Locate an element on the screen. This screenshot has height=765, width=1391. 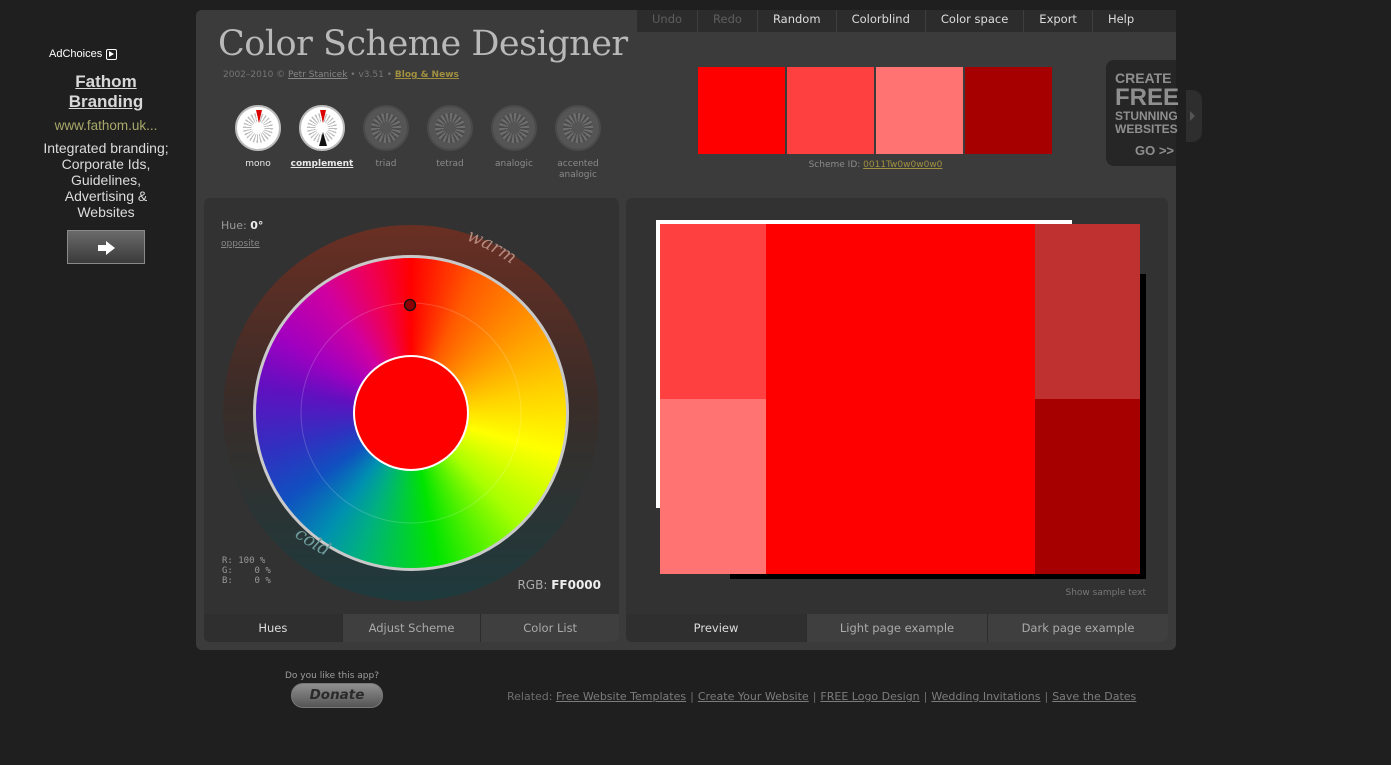
mode-label: mono is located at coordinates (258, 164).